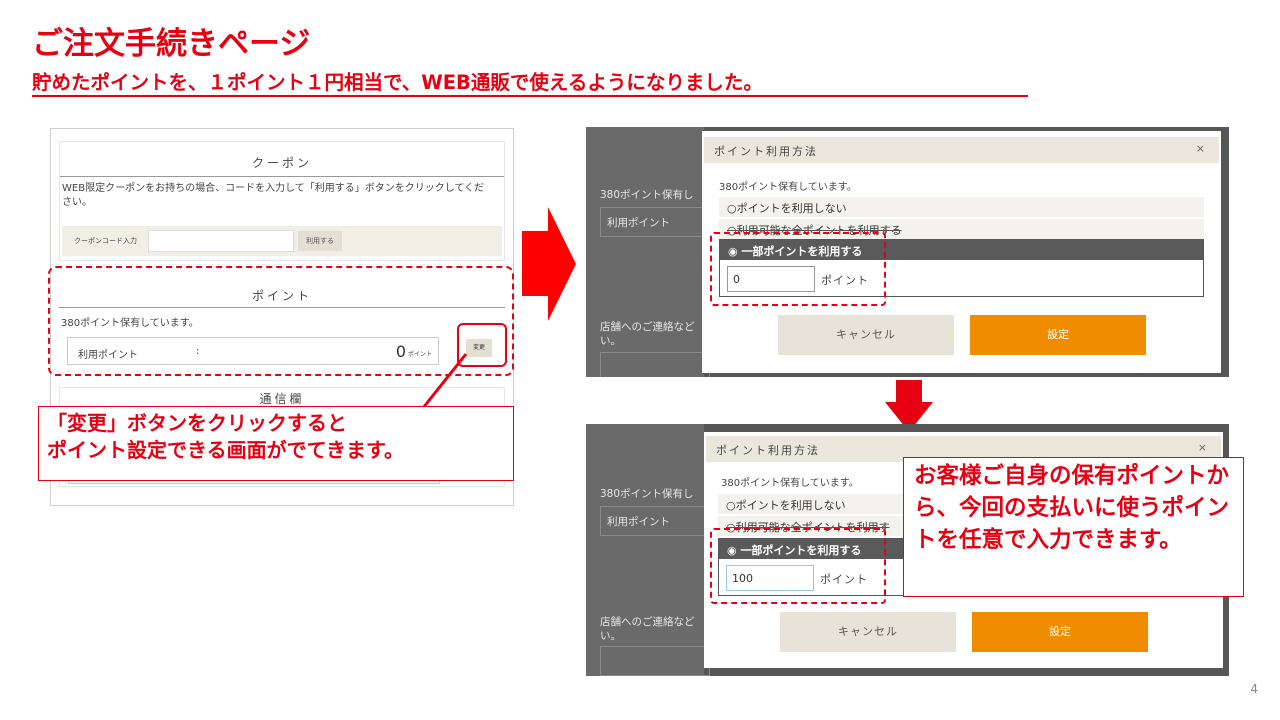 Image resolution: width=1280 pixels, height=720 pixels. I want to click on arrow-right-icon, so click(549, 264).